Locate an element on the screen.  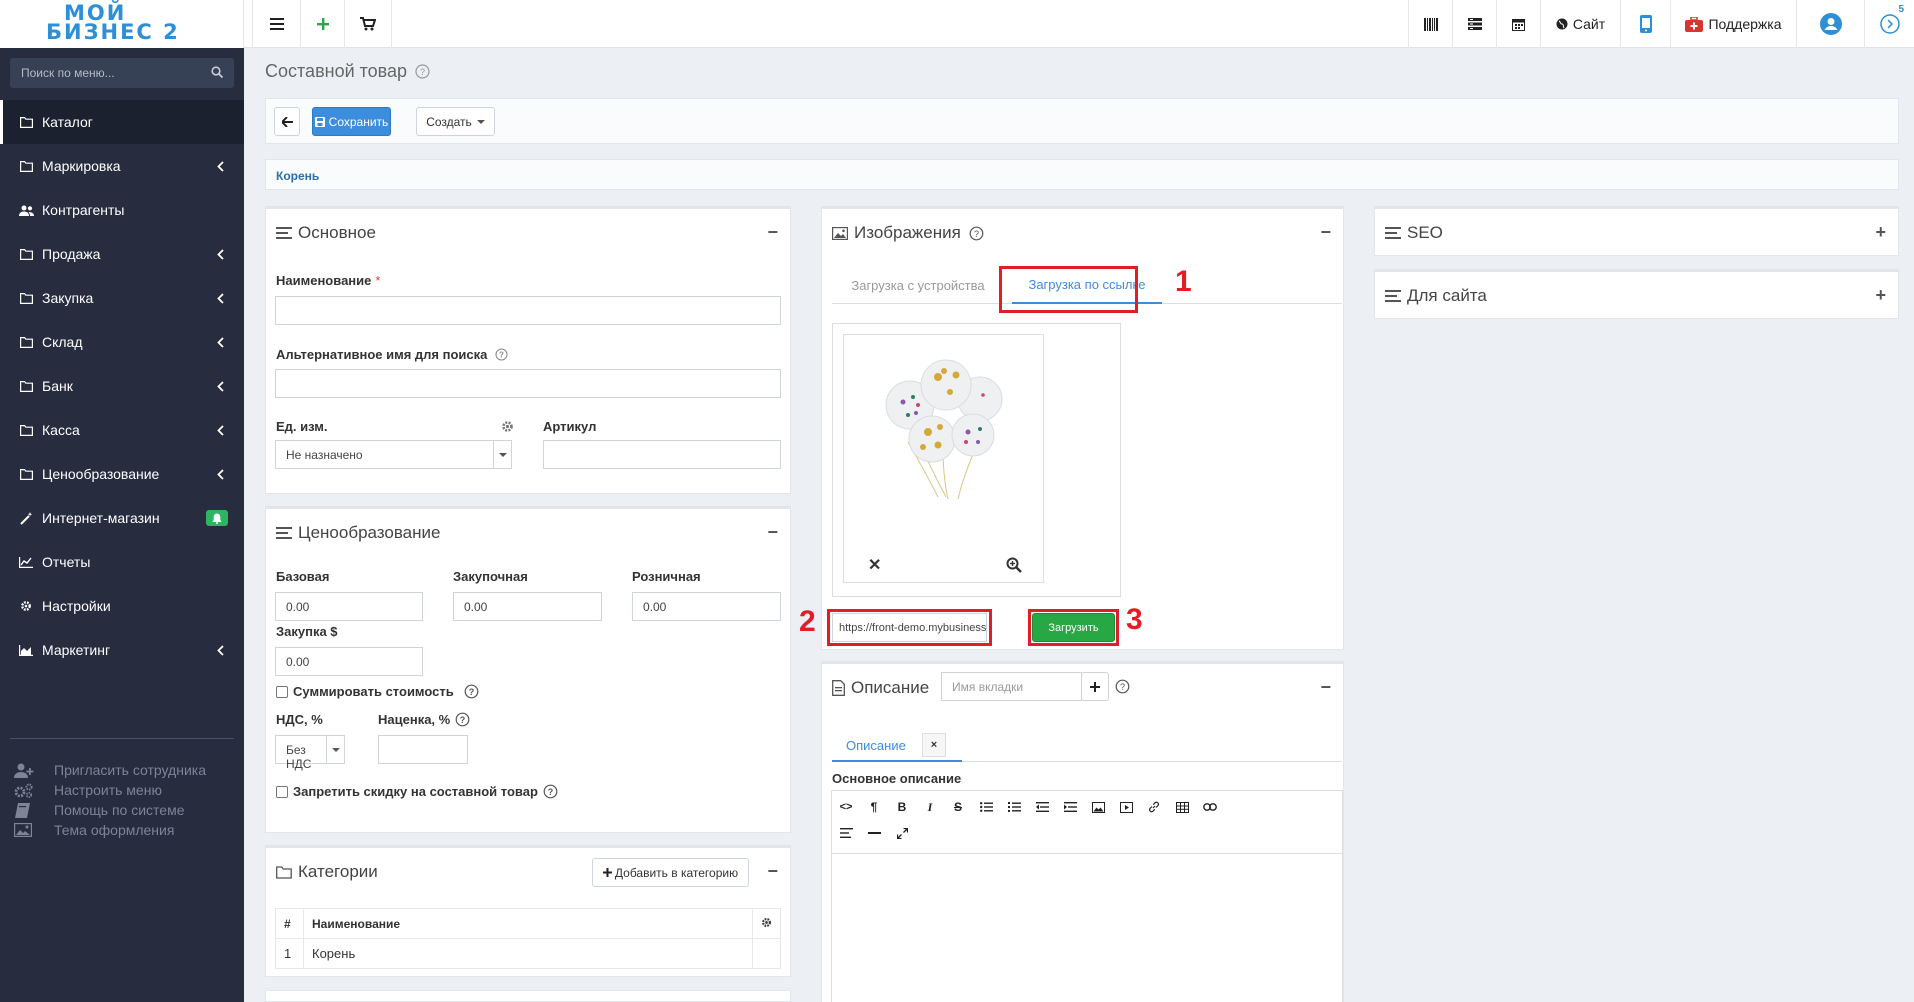
folder-icon is located at coordinates (26, 430).